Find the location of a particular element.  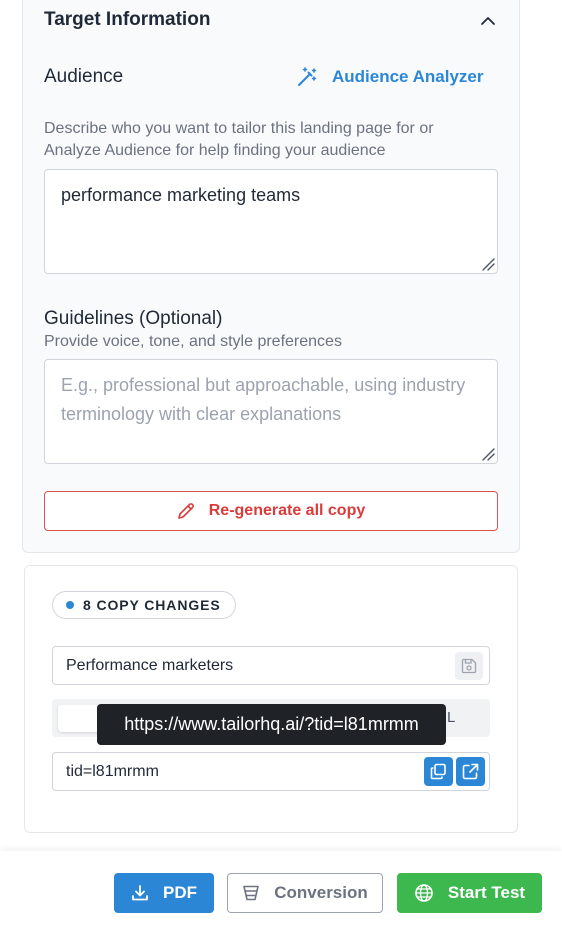

download-icon is located at coordinates (140, 893).